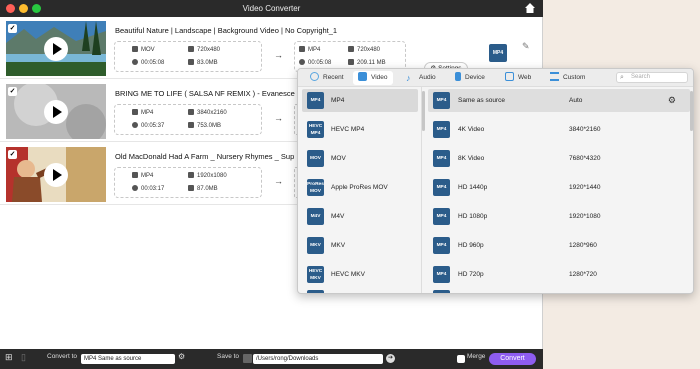 Image resolution: width=700 pixels, height=369 pixels. I want to click on format-search-input: Search, so click(652, 77).